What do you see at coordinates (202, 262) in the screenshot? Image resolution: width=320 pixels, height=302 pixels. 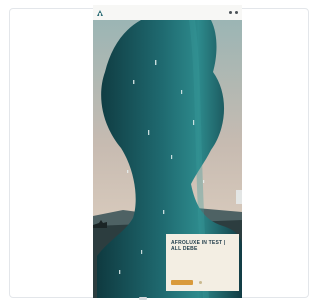 I see `promo-panel: AFROLUXE IN TEST | ALL DEBE` at bounding box center [202, 262].